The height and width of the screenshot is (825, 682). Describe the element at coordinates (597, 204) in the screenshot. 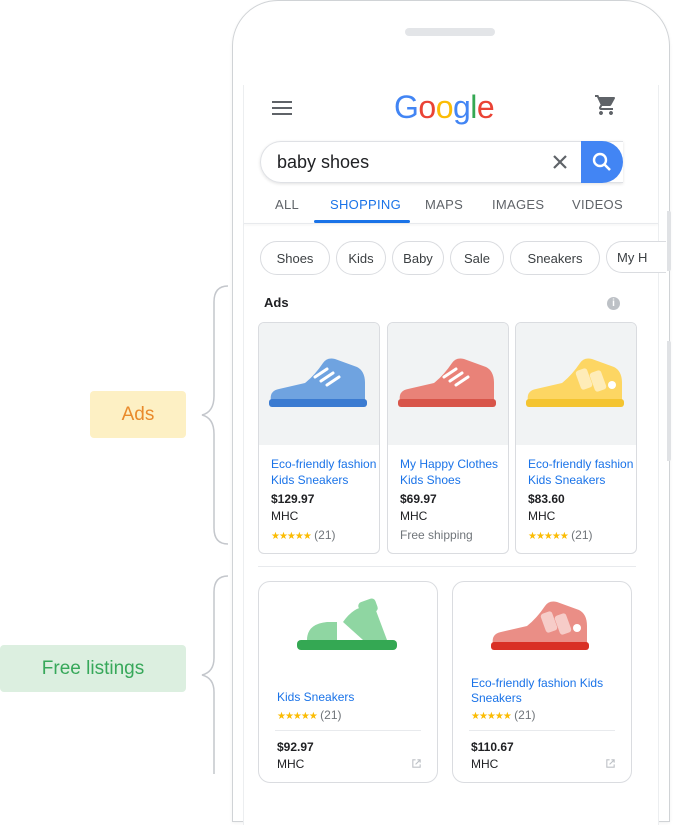

I see `tab-videos: VIDEOS` at that location.